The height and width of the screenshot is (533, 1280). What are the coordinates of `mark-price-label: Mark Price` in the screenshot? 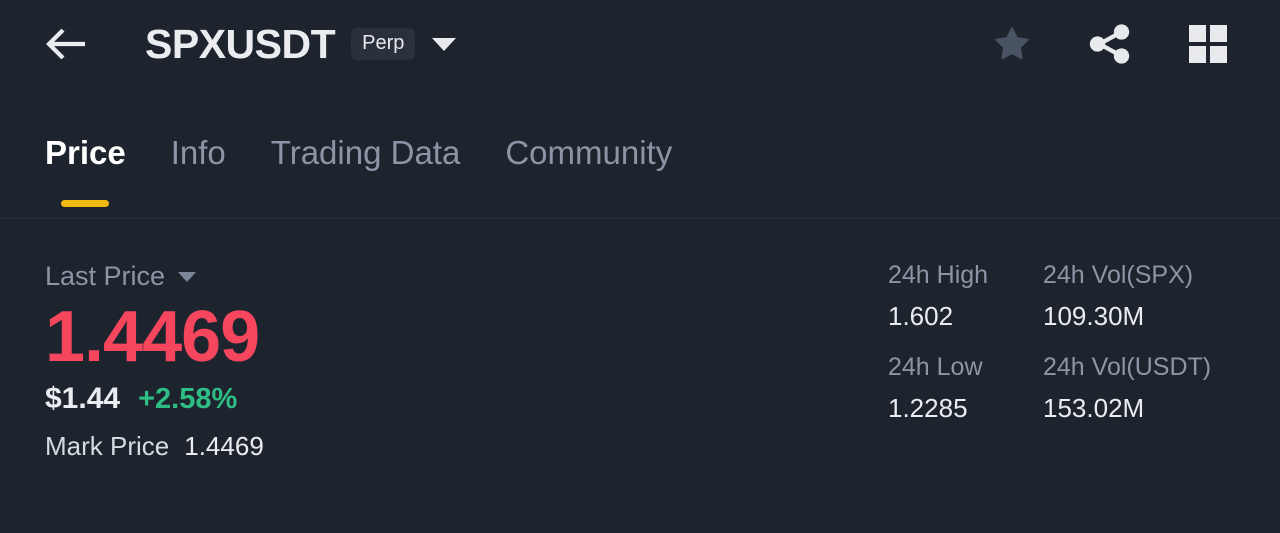 It's located at (107, 445).